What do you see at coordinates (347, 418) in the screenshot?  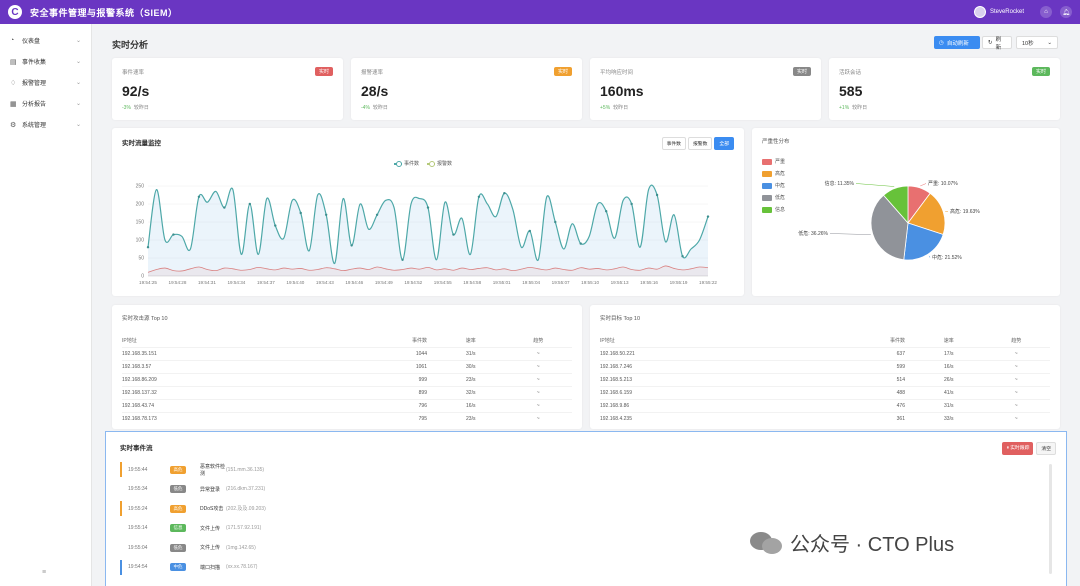 I see `table-row: 192.168.78.173 795 23/s ~` at bounding box center [347, 418].